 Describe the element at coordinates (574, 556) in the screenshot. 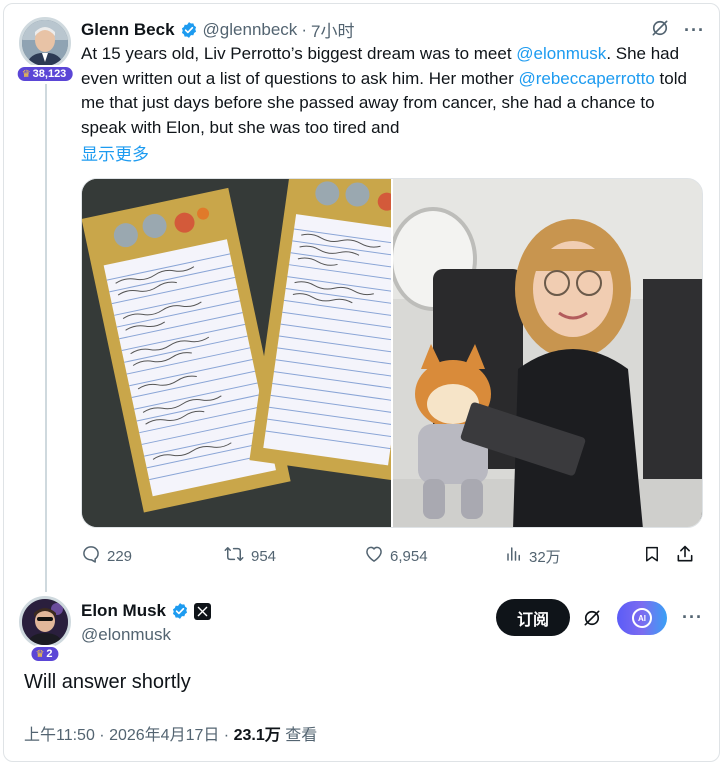

I see `views-action: 32万` at that location.